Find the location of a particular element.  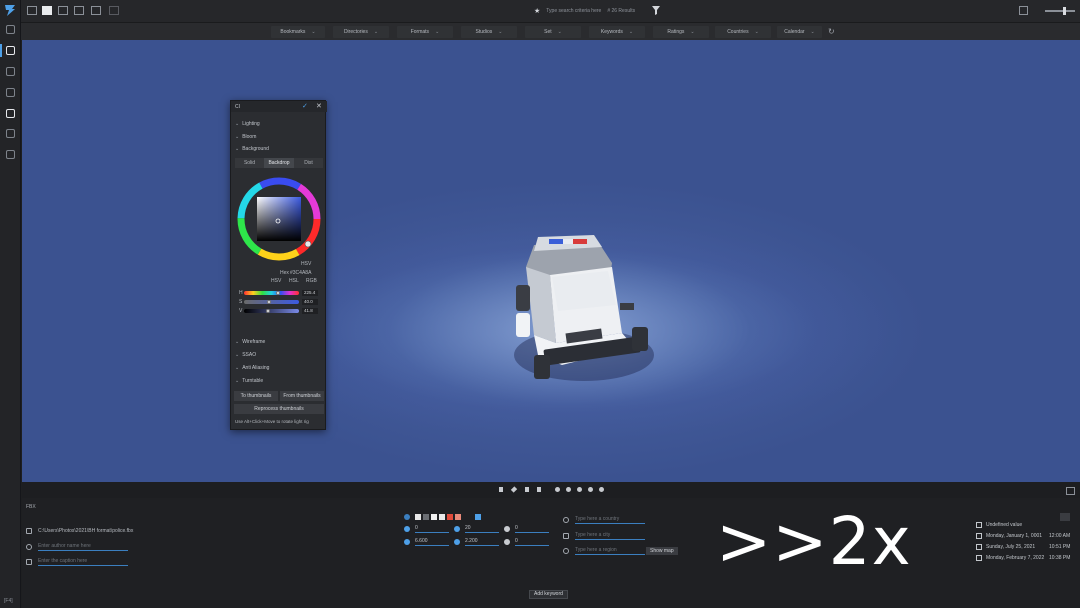

region-input: Type here a region is located at coordinates (610, 551).